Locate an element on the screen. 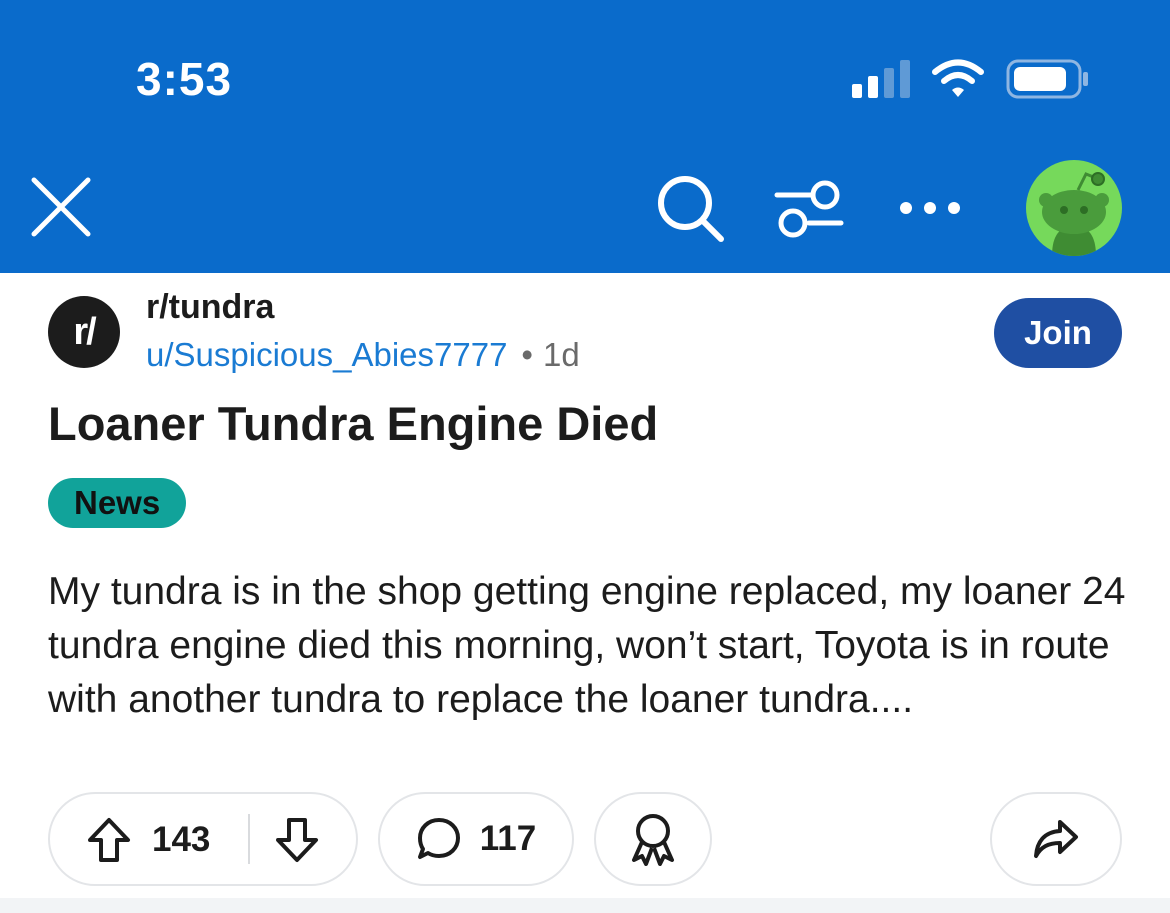 Image resolution: width=1170 pixels, height=913 pixels. feed-divider is located at coordinates (585, 905).